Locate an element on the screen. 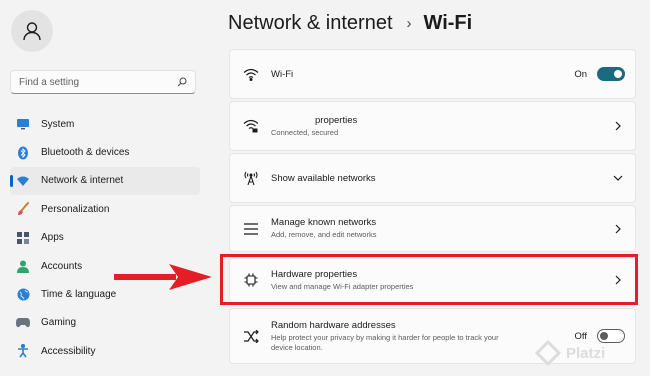  random-hardware-title: Random hardware addresses is located at coordinates (333, 325).